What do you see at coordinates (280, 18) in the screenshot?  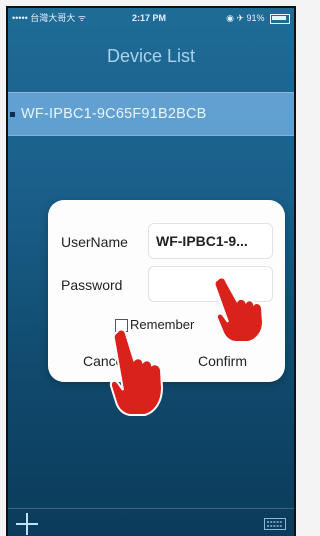 I see `battery-icon` at bounding box center [280, 18].